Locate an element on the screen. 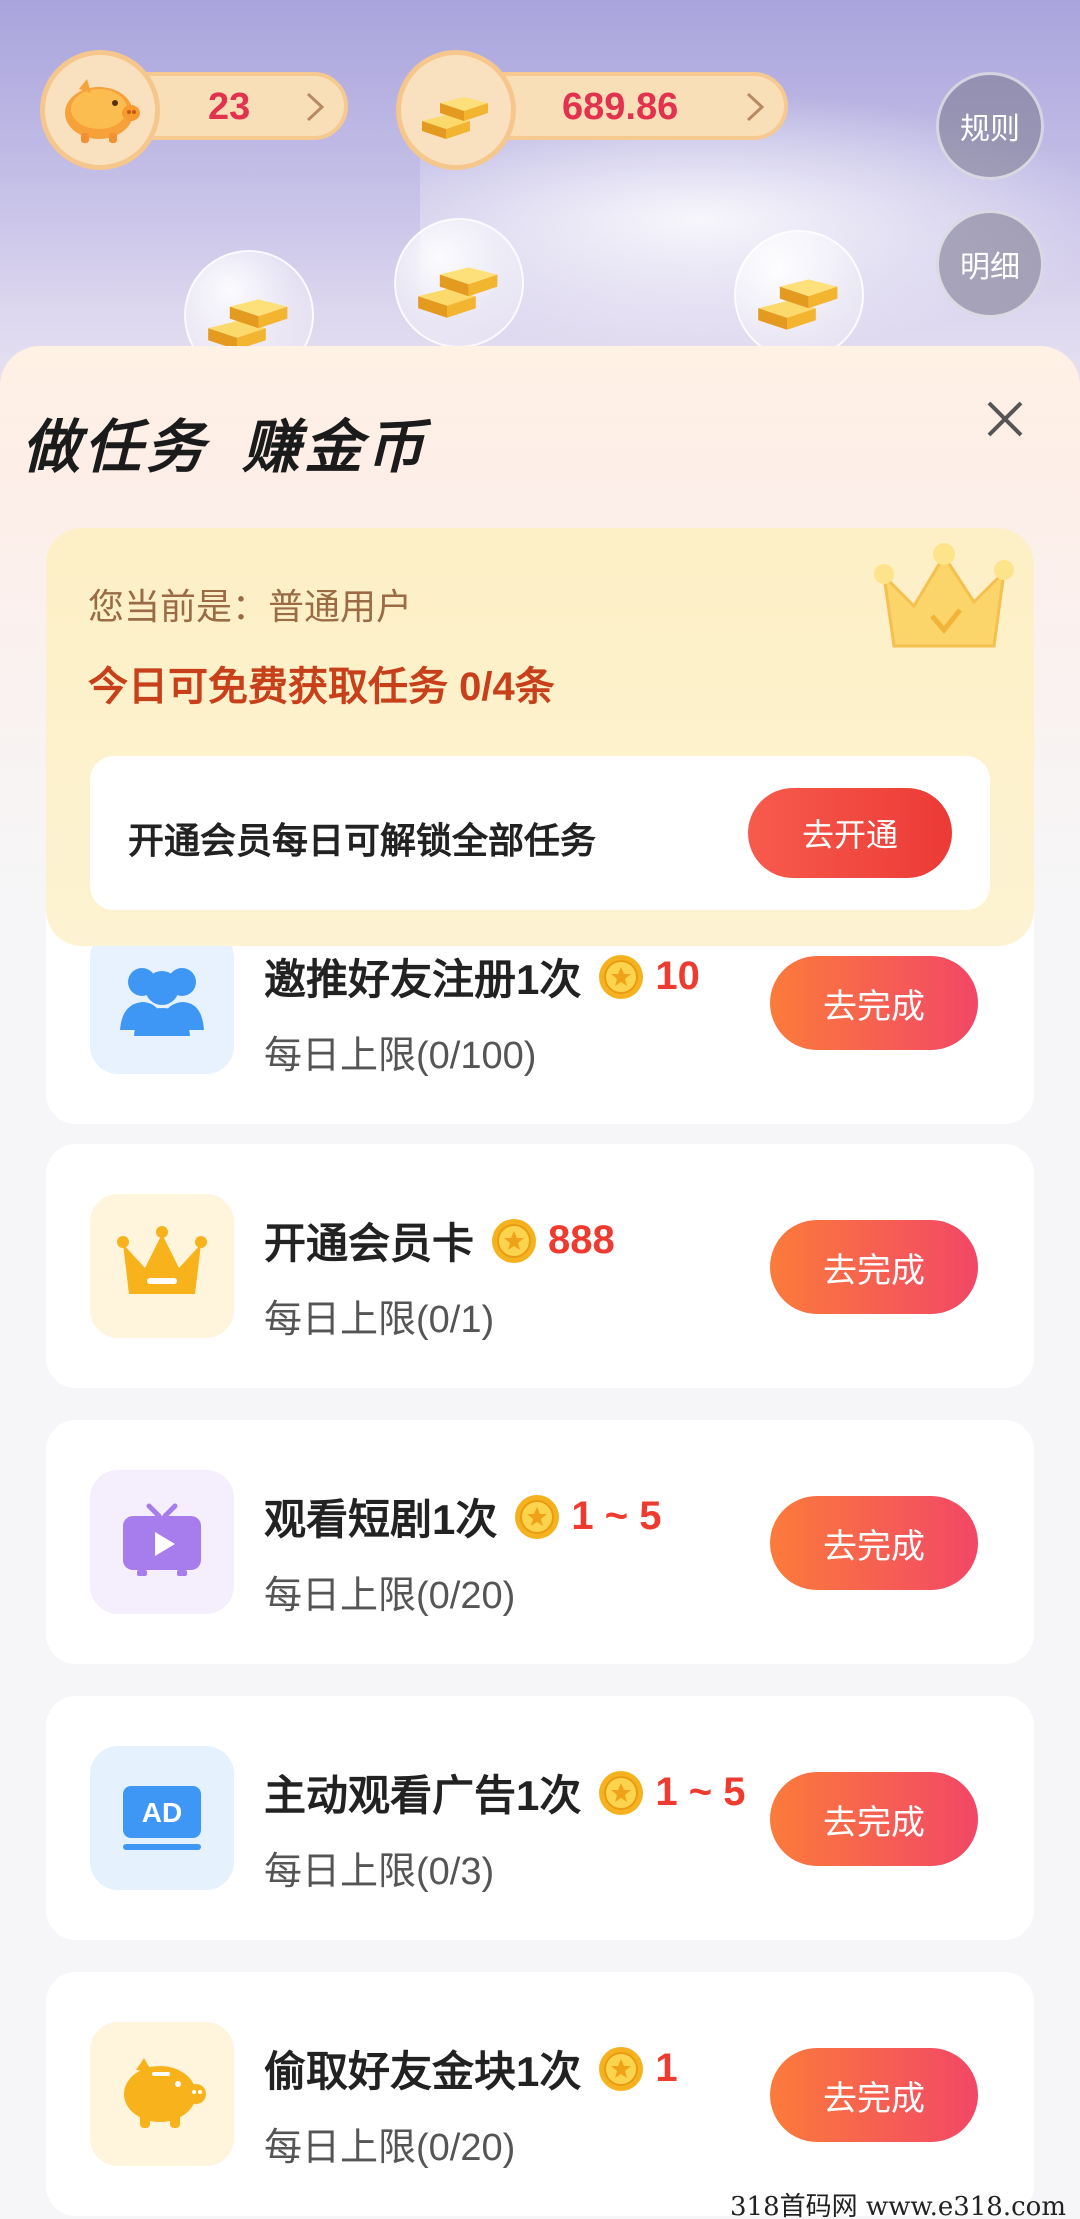 The width and height of the screenshot is (1080, 2219). task-limit: 每日上限(0/3) is located at coordinates (379, 1872).